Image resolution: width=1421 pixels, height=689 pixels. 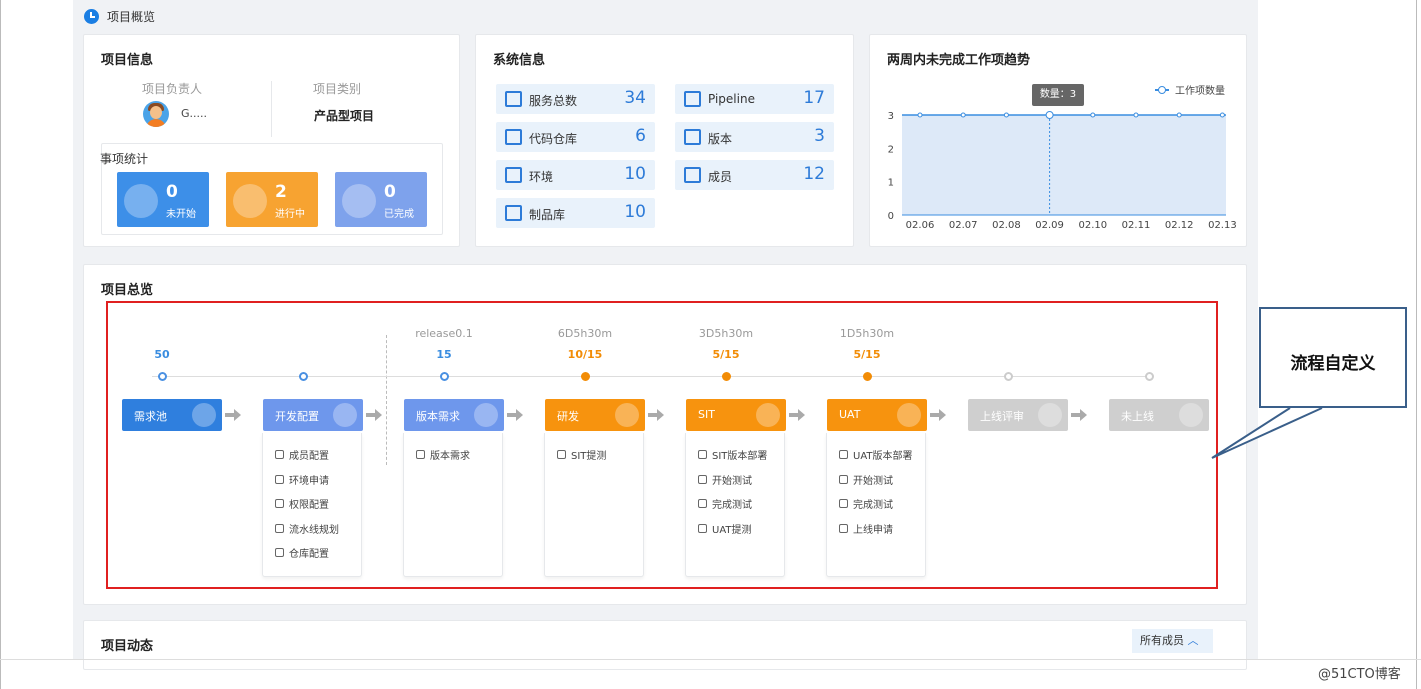 What do you see at coordinates (513, 99) in the screenshot?
I see `home-icon` at bounding box center [513, 99].